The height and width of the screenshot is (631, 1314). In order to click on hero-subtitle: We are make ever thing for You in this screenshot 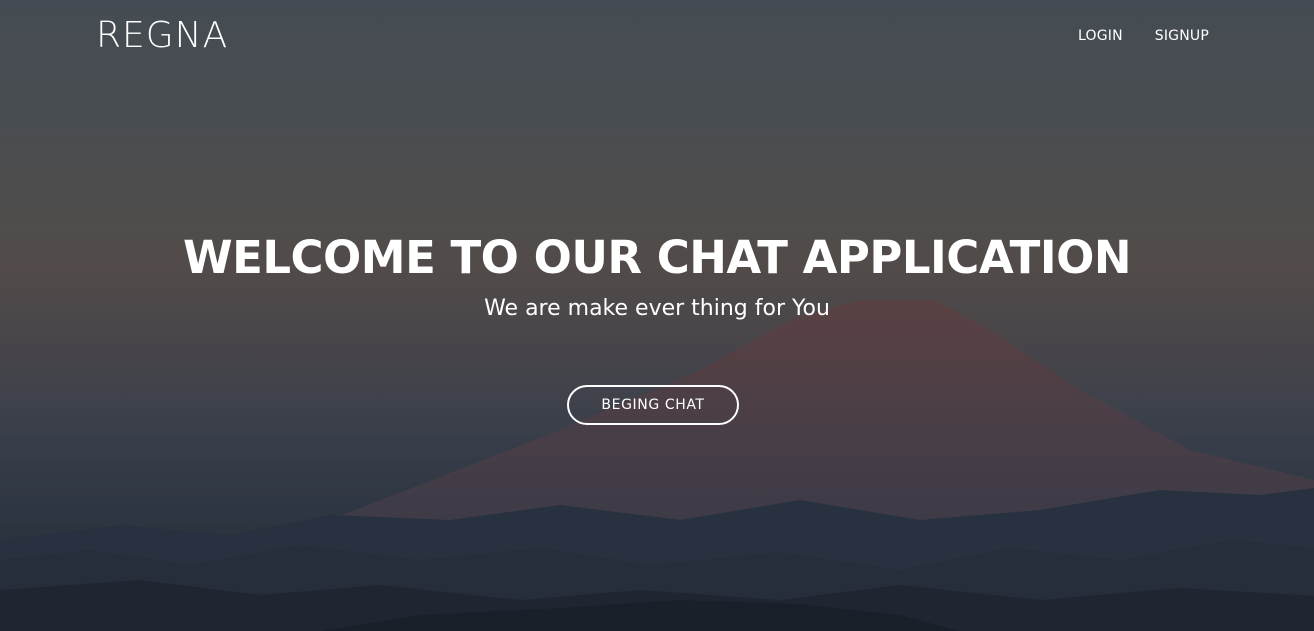, I will do `click(657, 308)`.